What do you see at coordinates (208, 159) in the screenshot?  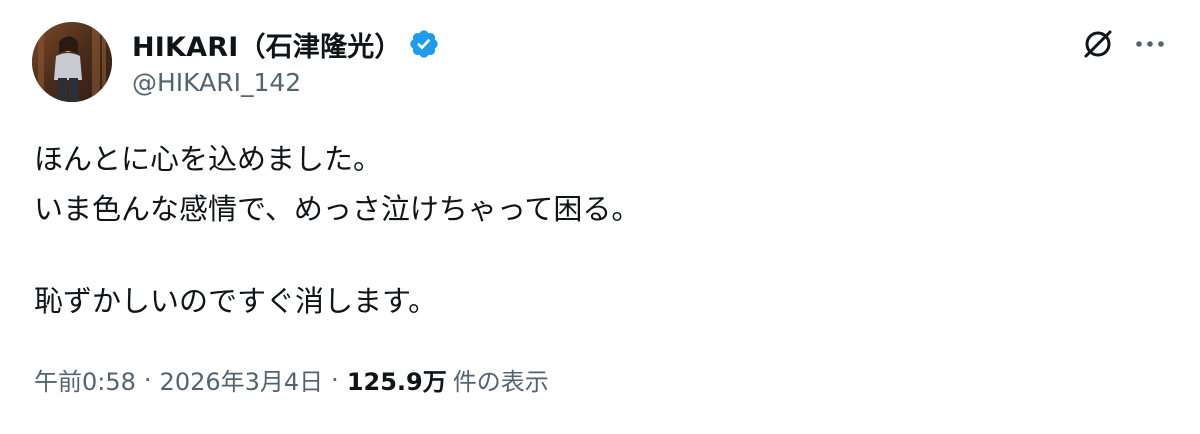 I see `tweet-text-line: ほんとに心を込めました。` at bounding box center [208, 159].